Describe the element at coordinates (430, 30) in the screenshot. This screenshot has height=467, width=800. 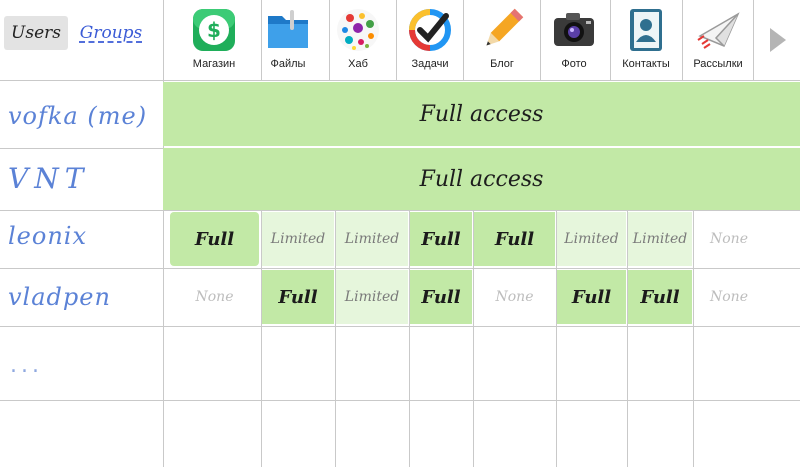
I see `checkmark-circle-icon` at that location.